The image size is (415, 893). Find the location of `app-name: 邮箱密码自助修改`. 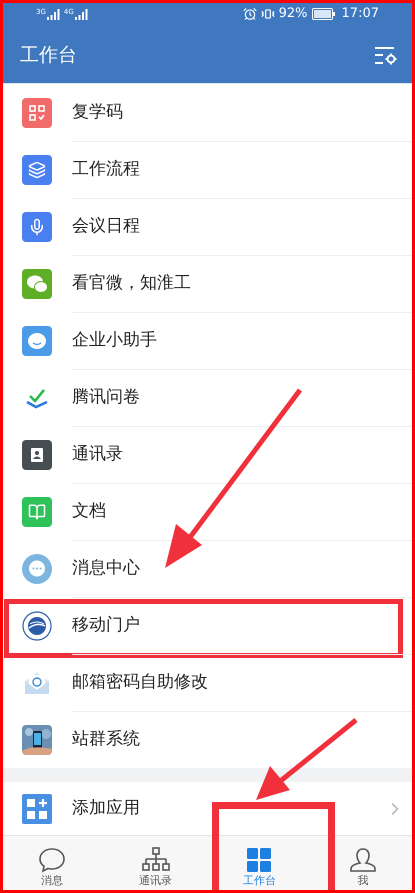

app-name: 邮箱密码自助修改 is located at coordinates (140, 682).